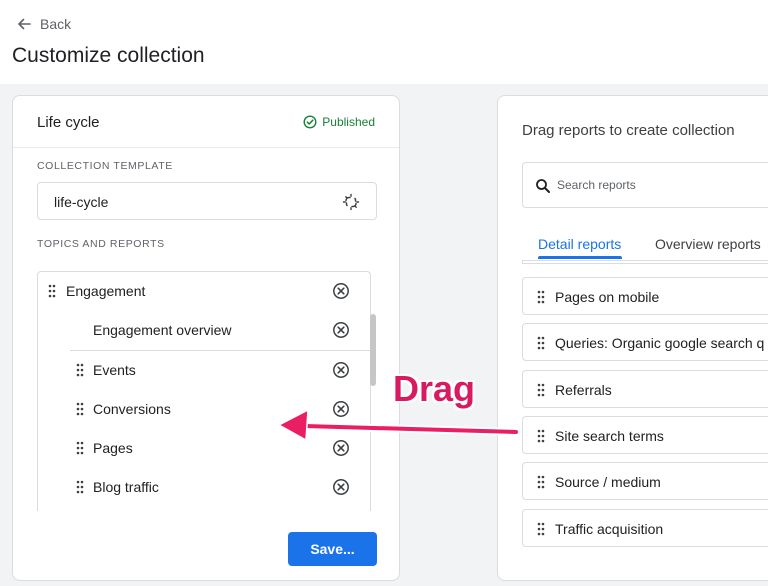  What do you see at coordinates (660, 343) in the screenshot?
I see `report-label: Queries: Organic google search q` at bounding box center [660, 343].